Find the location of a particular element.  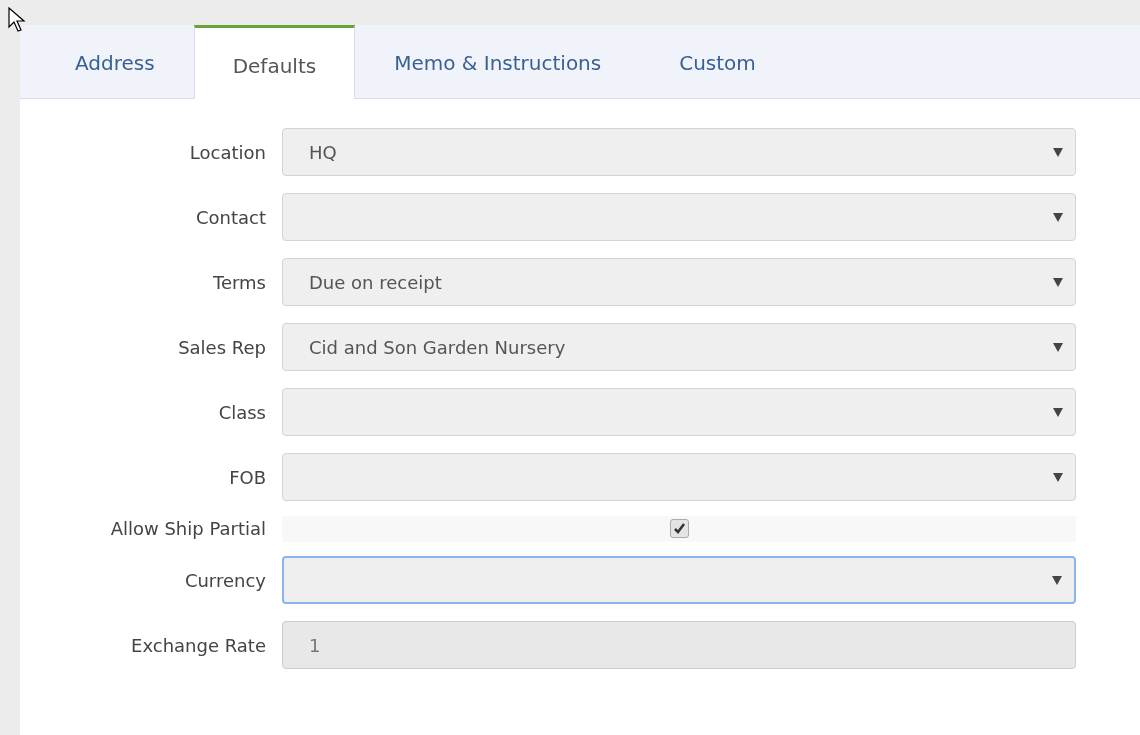

tab: Custom is located at coordinates (717, 61).